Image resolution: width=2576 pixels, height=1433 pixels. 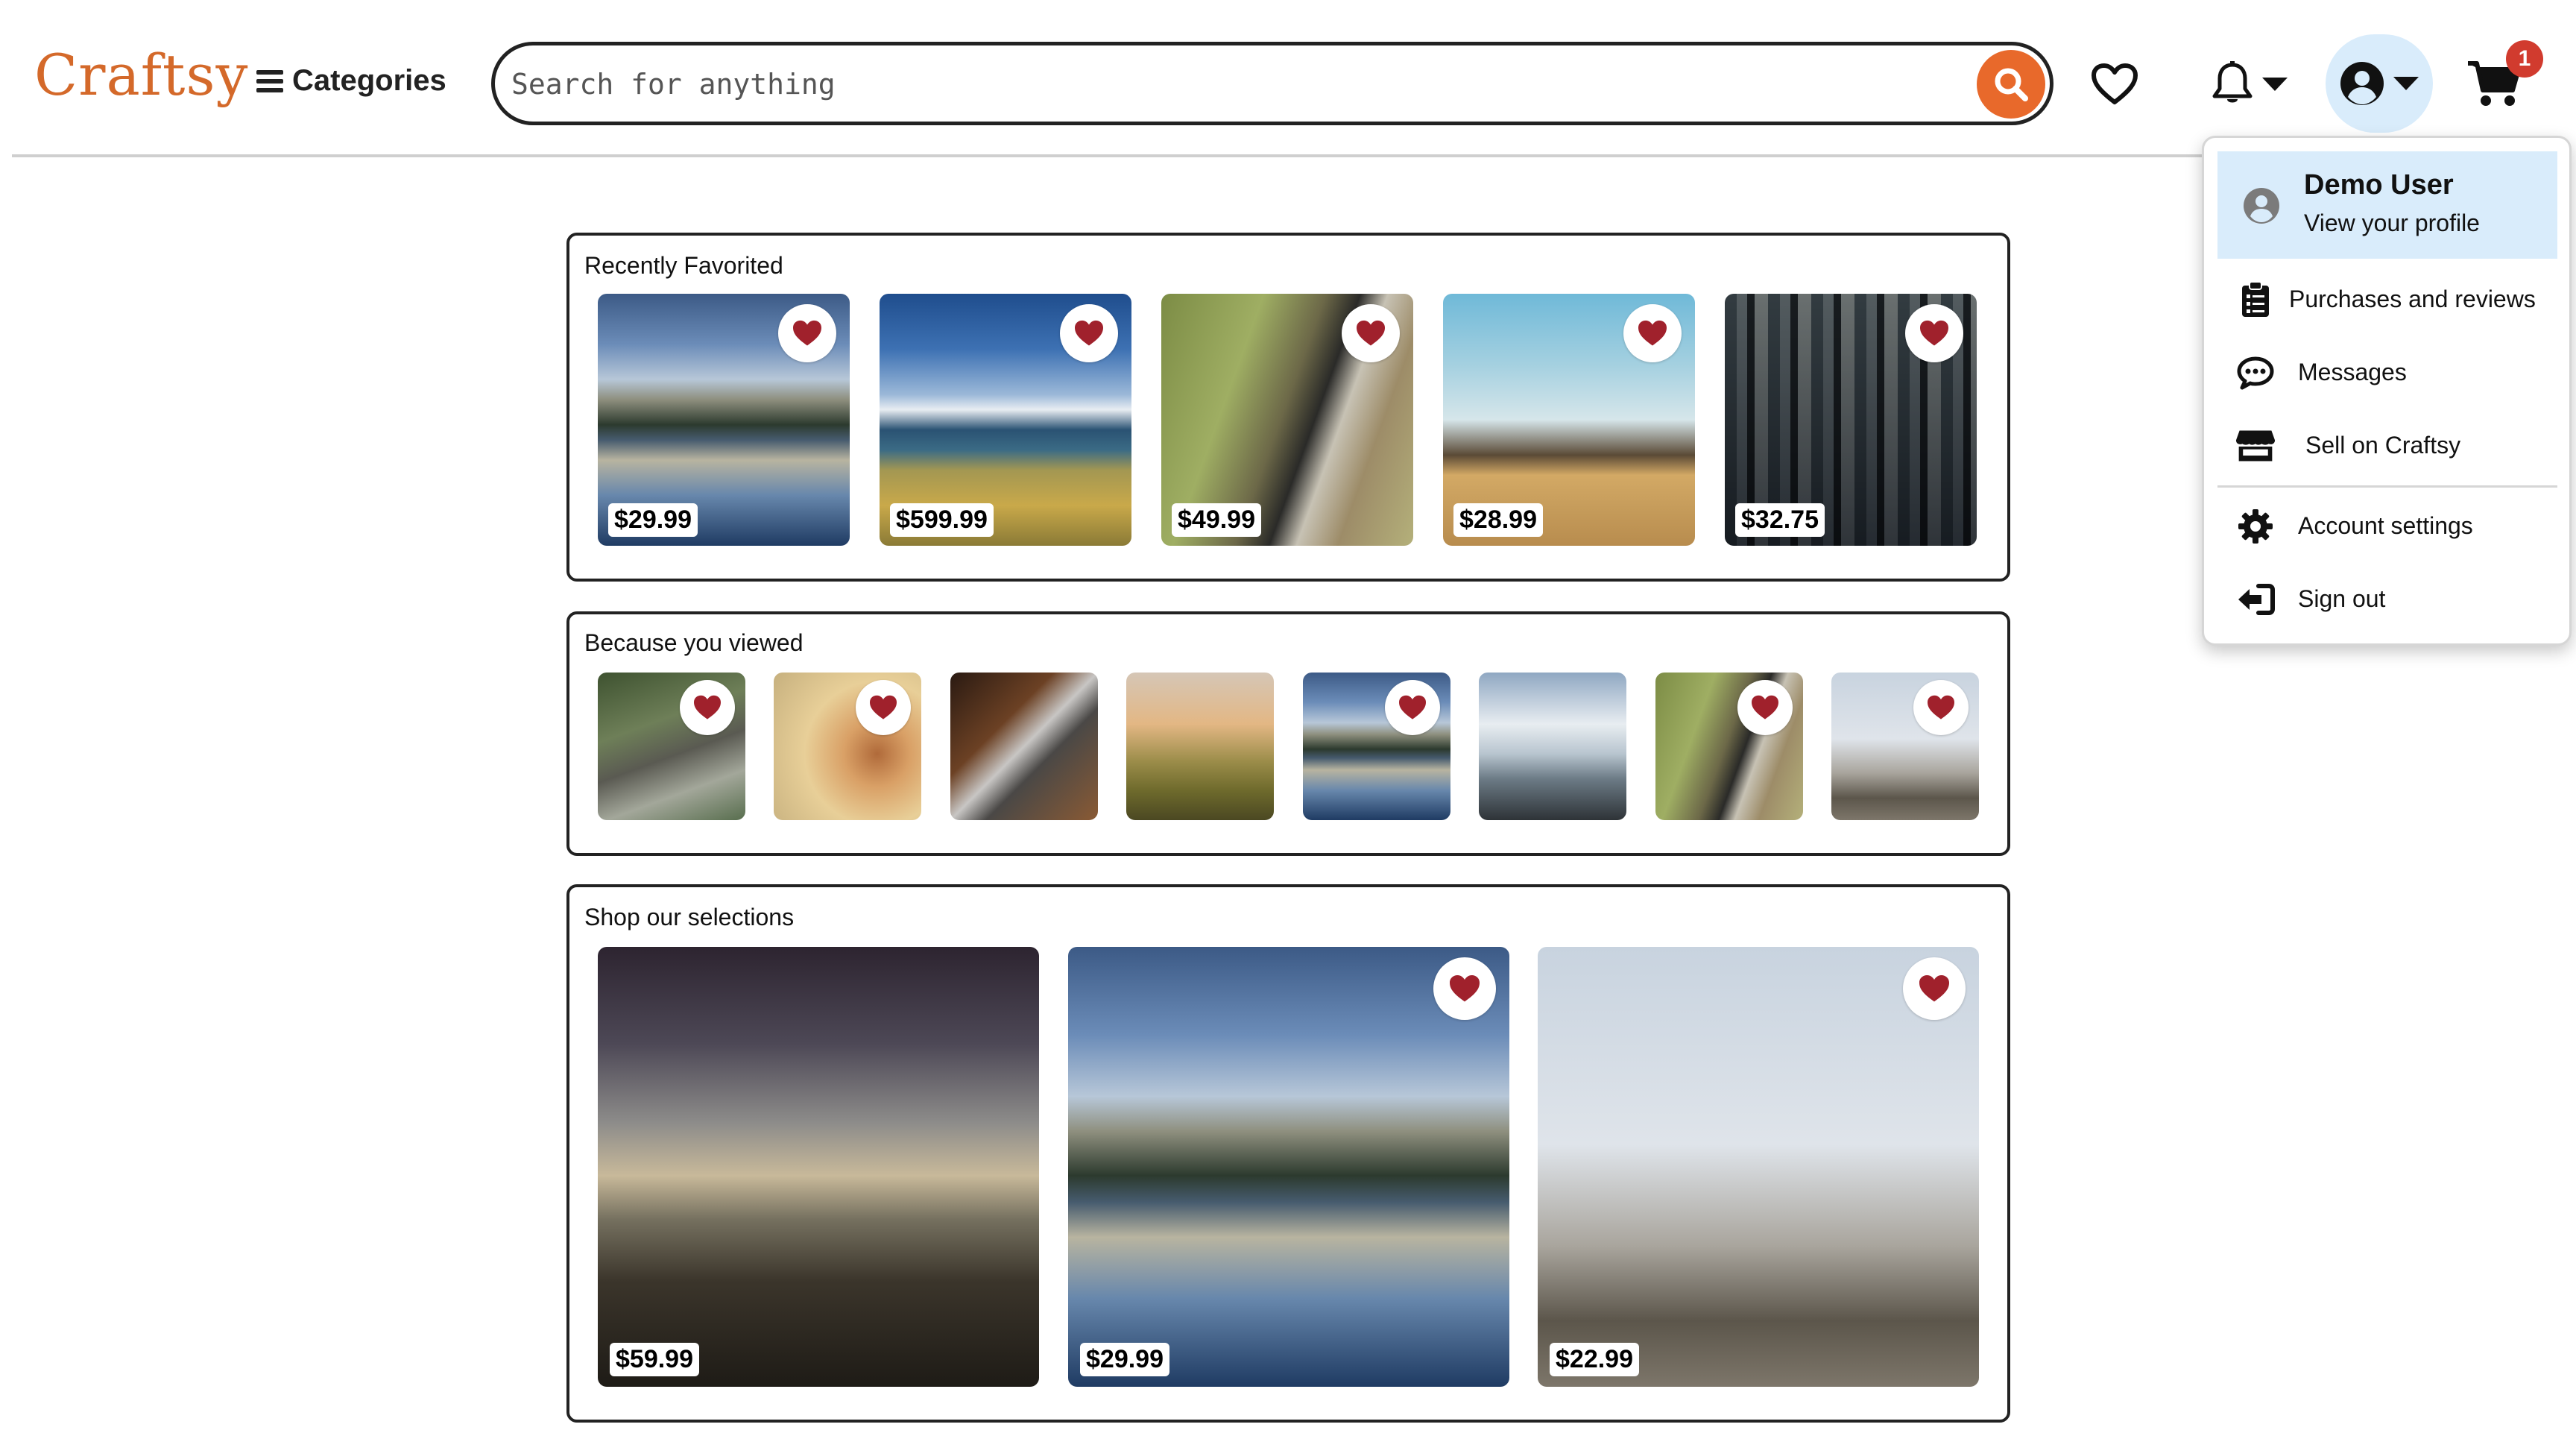 I want to click on top-header: Craftsy Categories Search for anything 1, so click(x=1288, y=78).